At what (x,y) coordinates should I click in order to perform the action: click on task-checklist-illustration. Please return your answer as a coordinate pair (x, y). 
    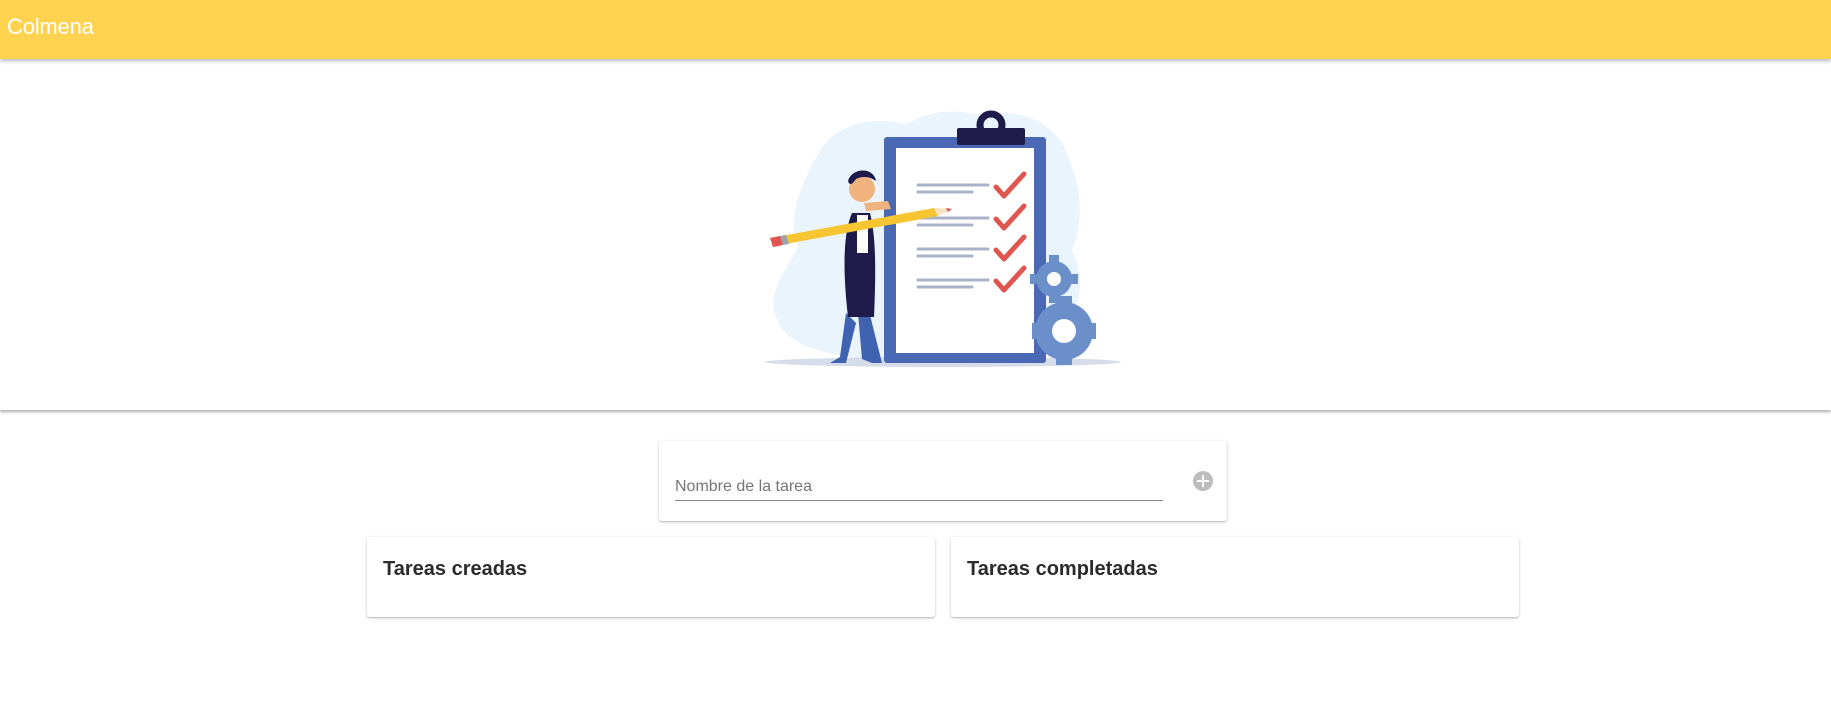
    Looking at the image, I should click on (943, 238).